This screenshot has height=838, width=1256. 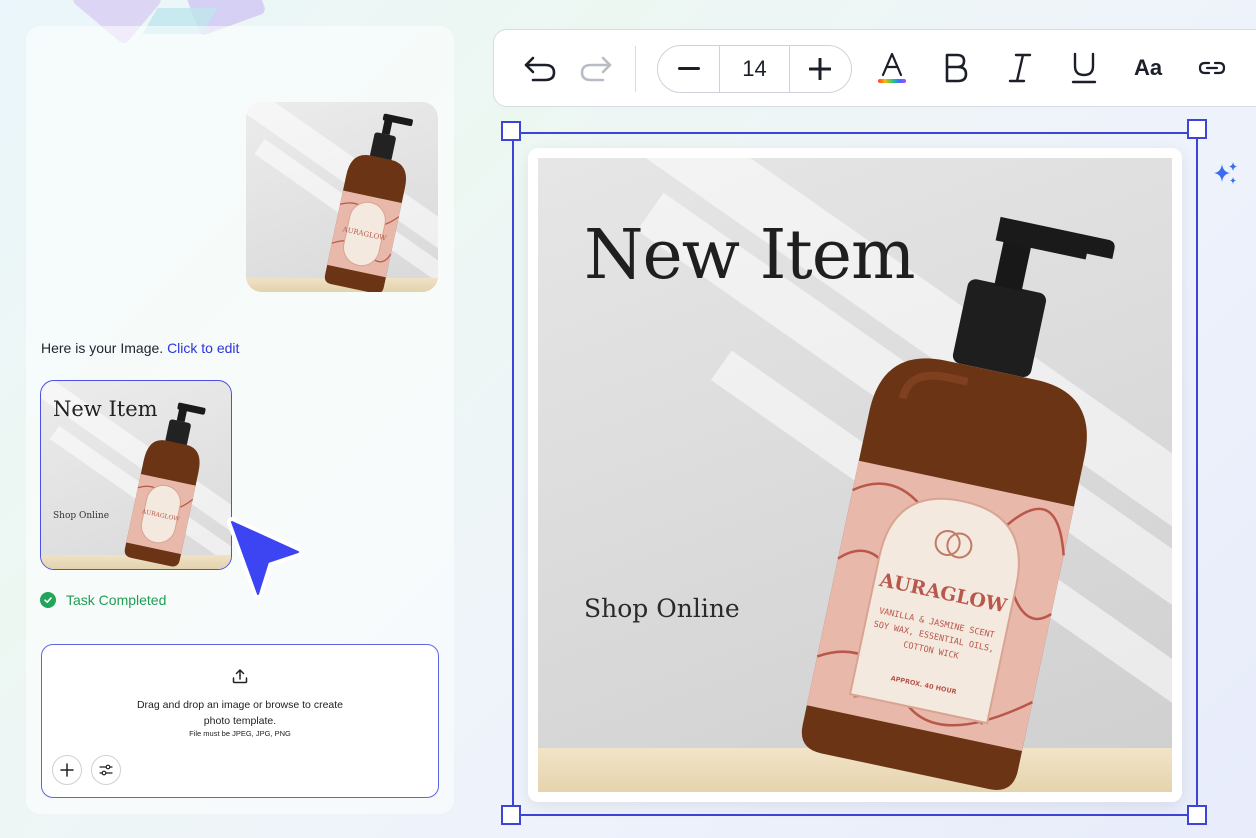 I want to click on link-button, so click(x=1212, y=68).